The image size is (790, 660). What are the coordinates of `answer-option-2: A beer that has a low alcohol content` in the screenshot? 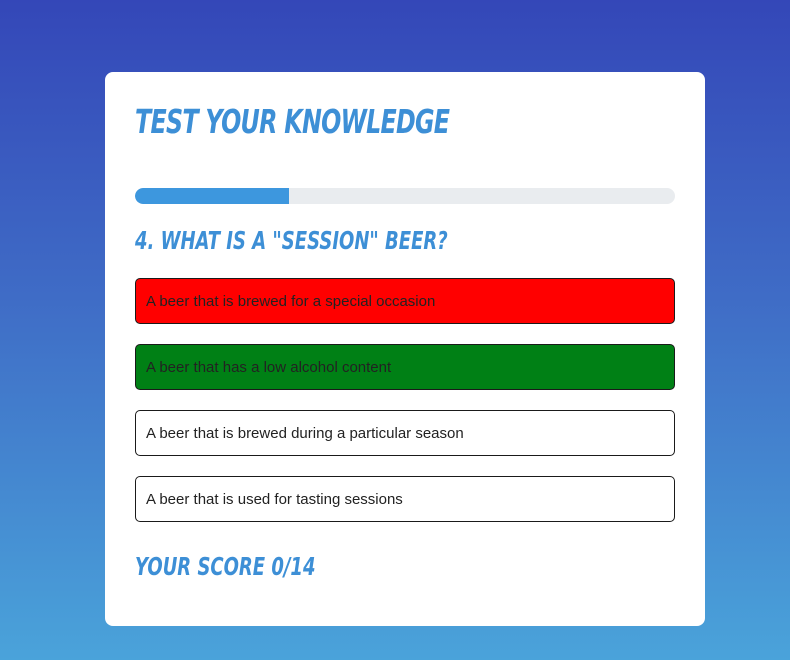 It's located at (405, 367).